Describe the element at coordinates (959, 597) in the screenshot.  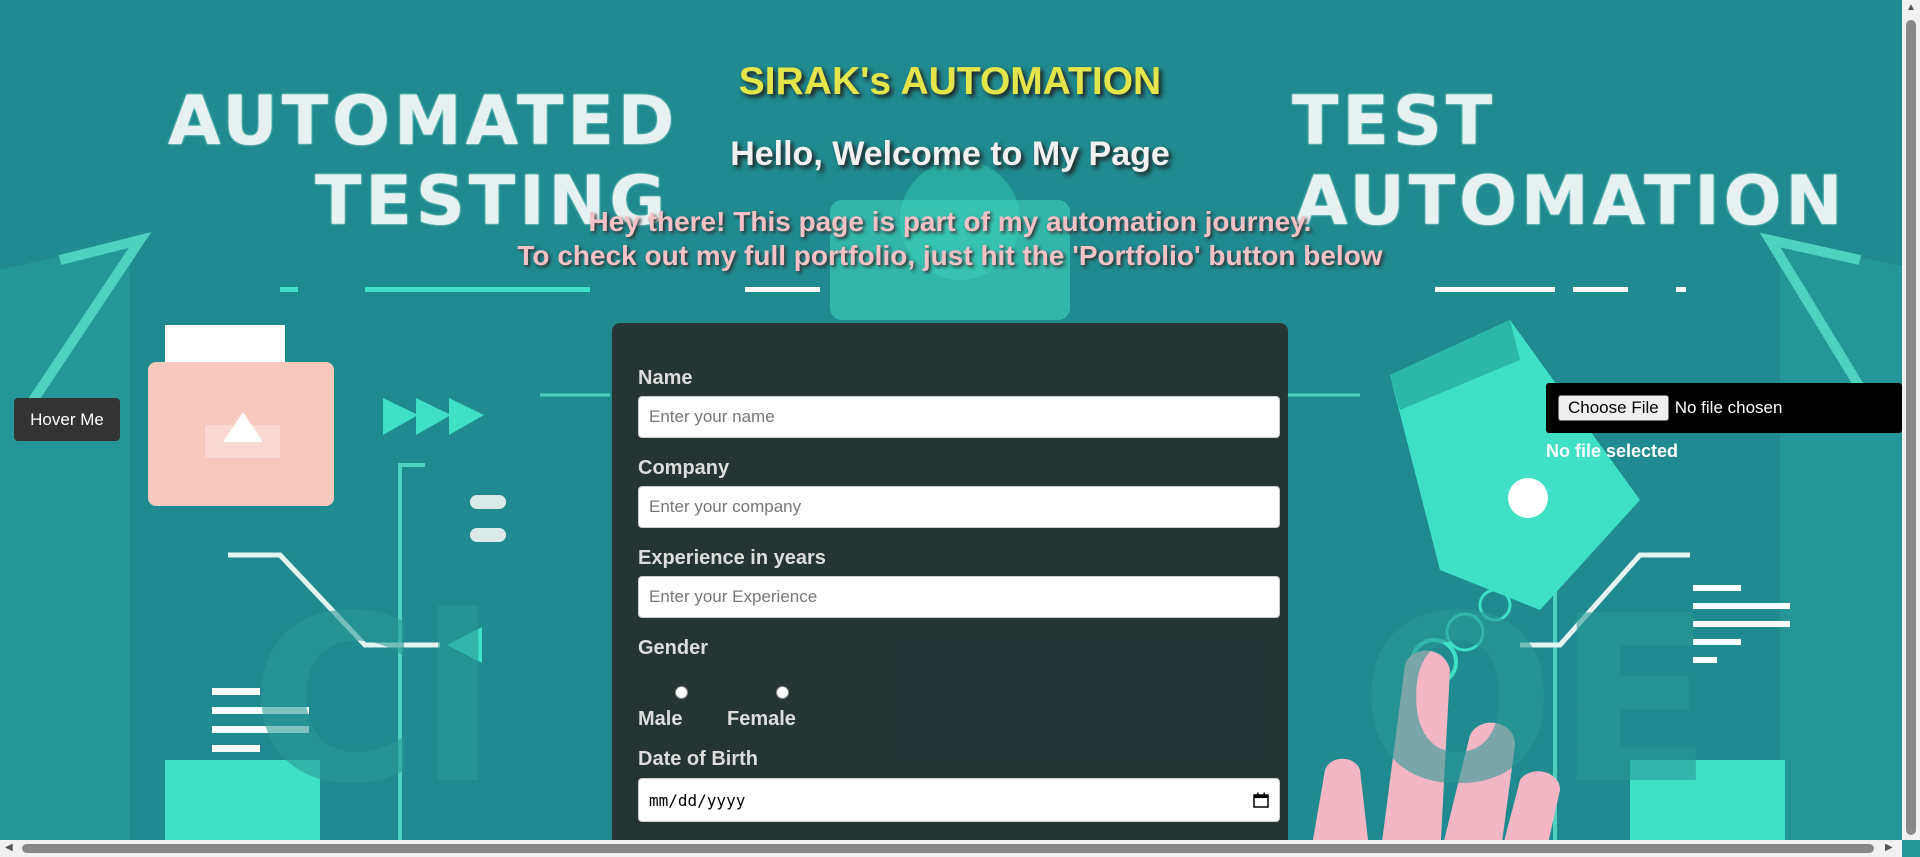
I see `experience-input` at that location.